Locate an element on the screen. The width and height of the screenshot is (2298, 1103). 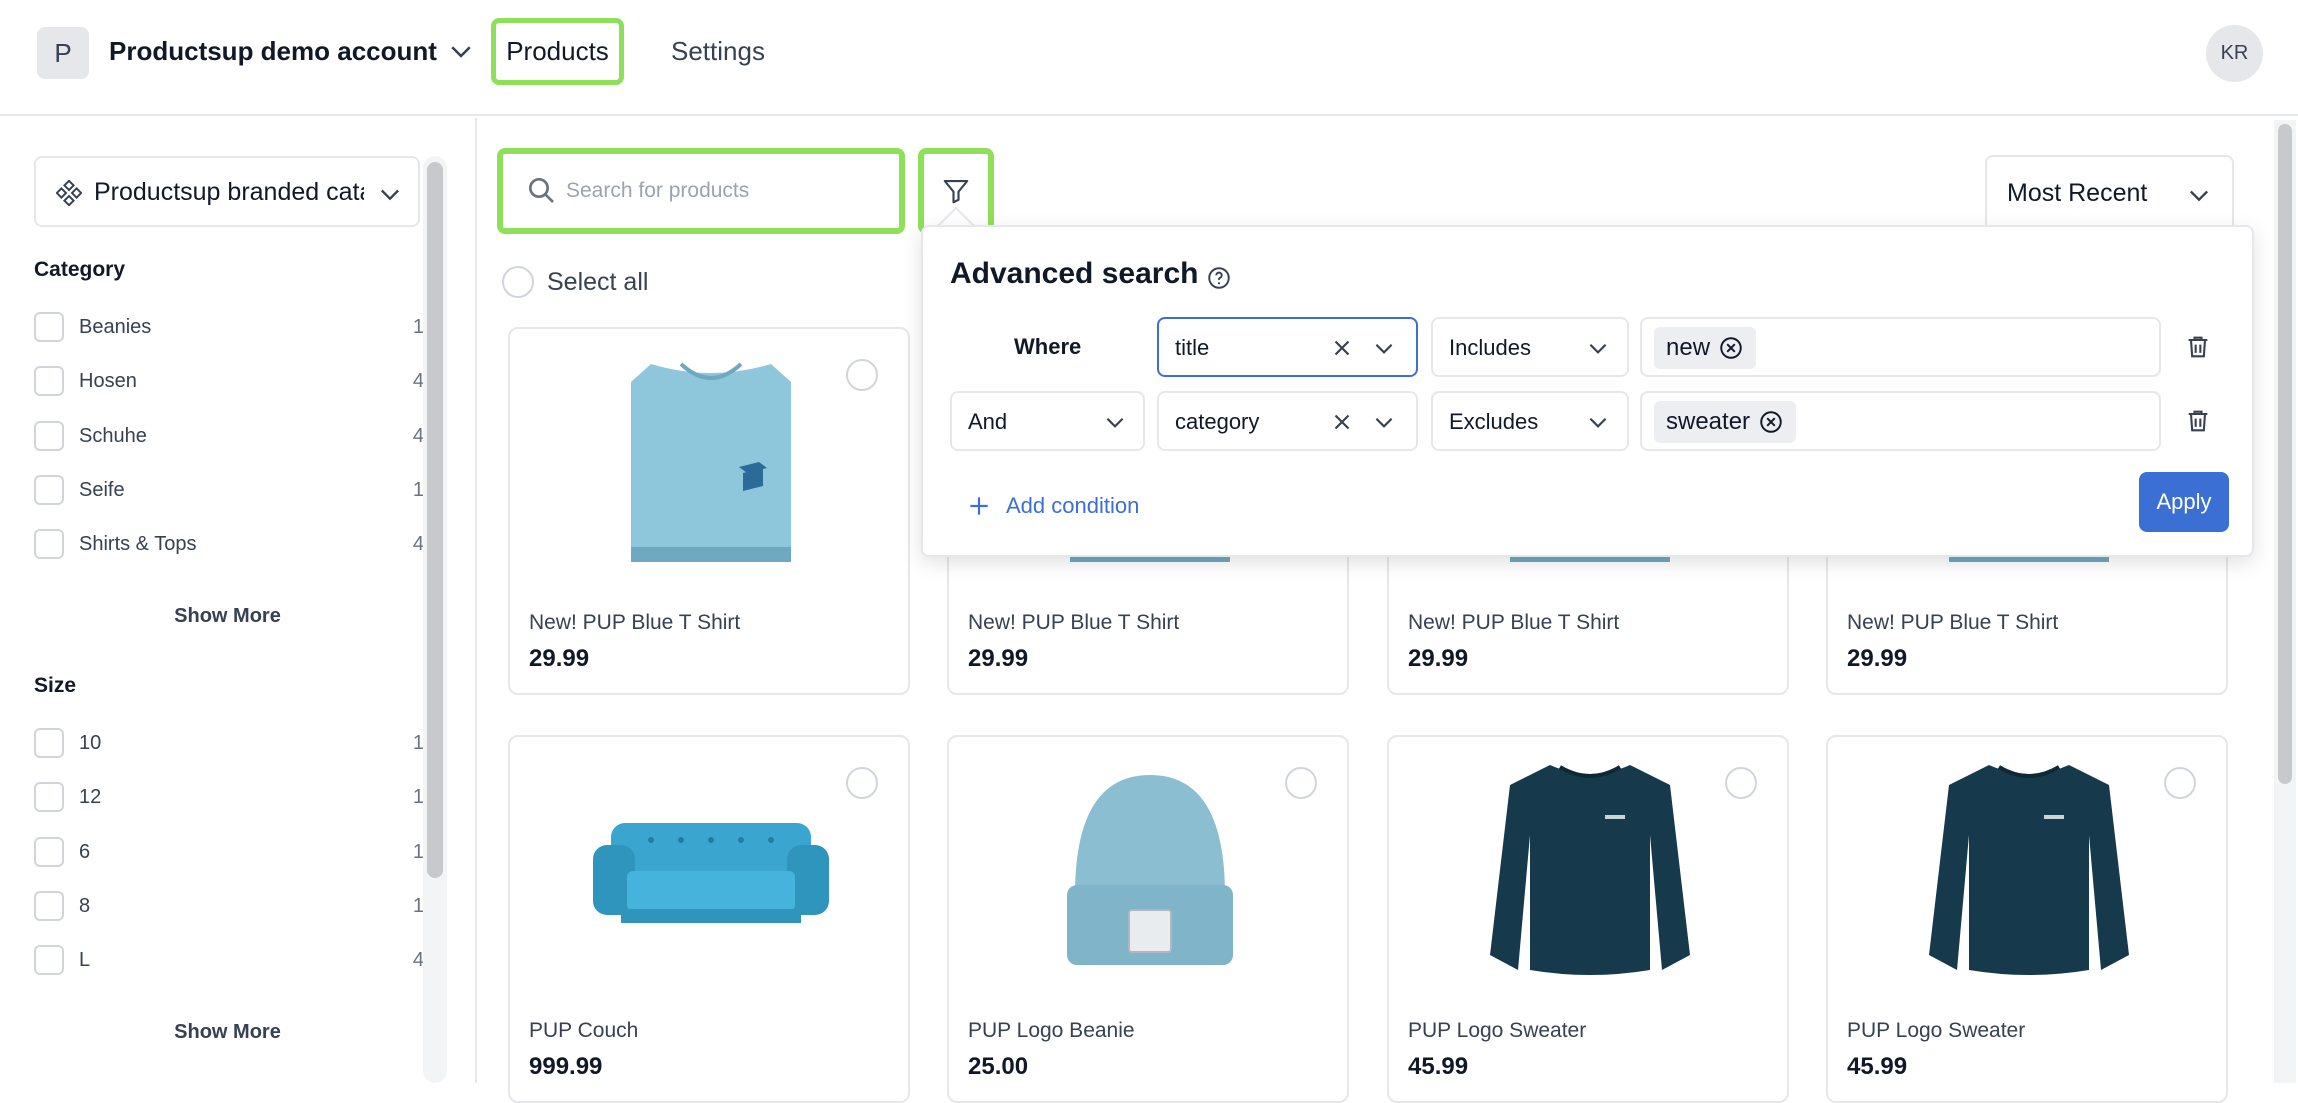
connector-select: And is located at coordinates (1047, 421).